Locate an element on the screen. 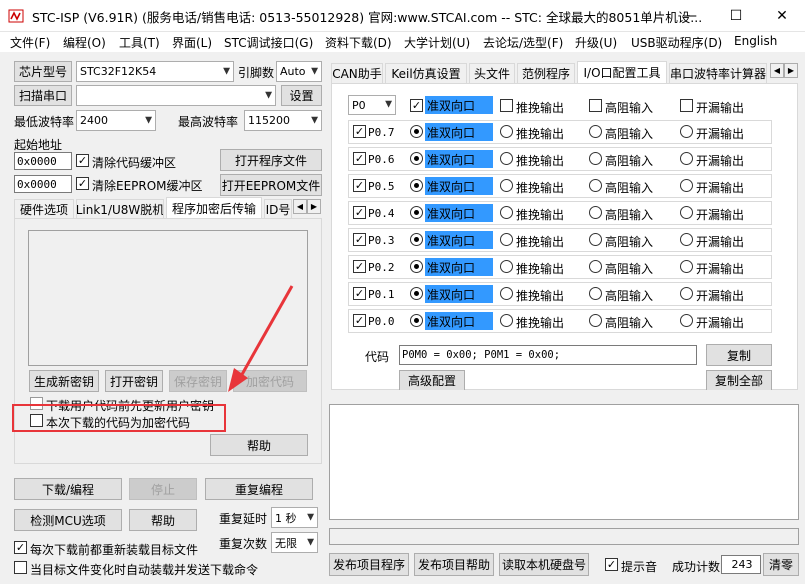  tab-id-number: ID号 is located at coordinates (278, 209).